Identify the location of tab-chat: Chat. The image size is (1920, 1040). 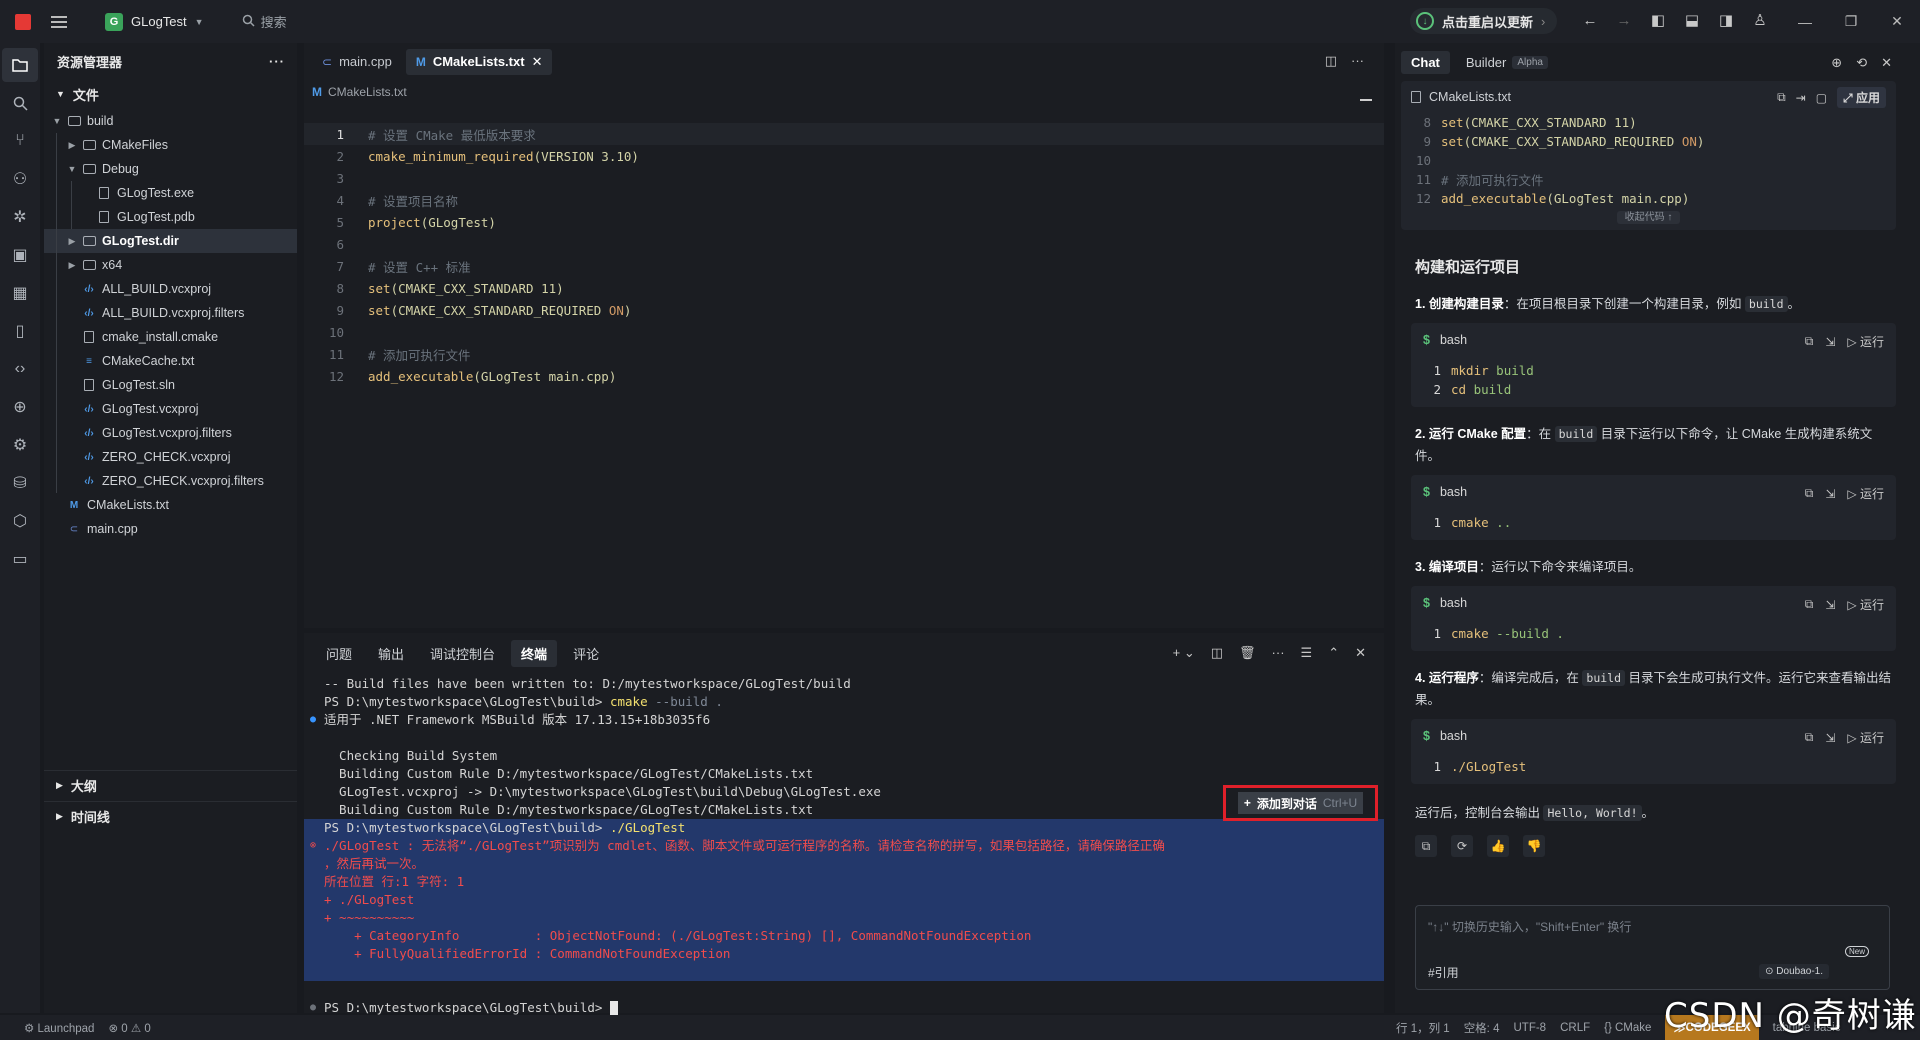
(1425, 62).